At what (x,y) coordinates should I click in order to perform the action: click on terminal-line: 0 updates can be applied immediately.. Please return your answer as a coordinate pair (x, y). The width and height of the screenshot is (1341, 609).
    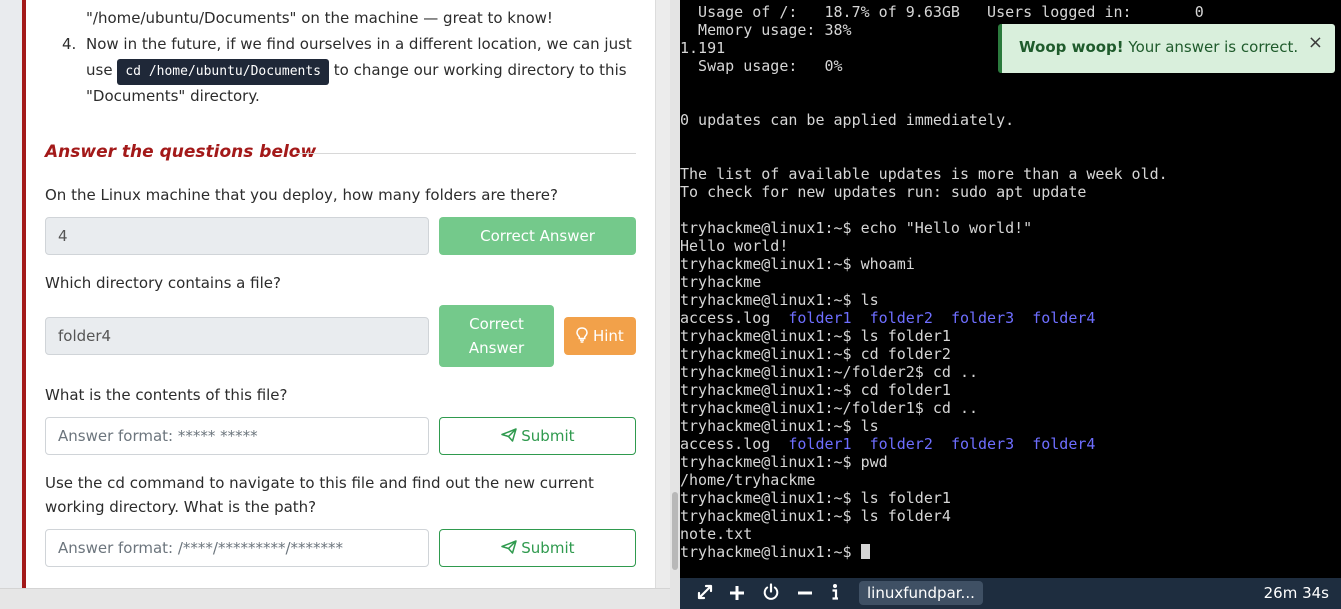
    Looking at the image, I should click on (847, 120).